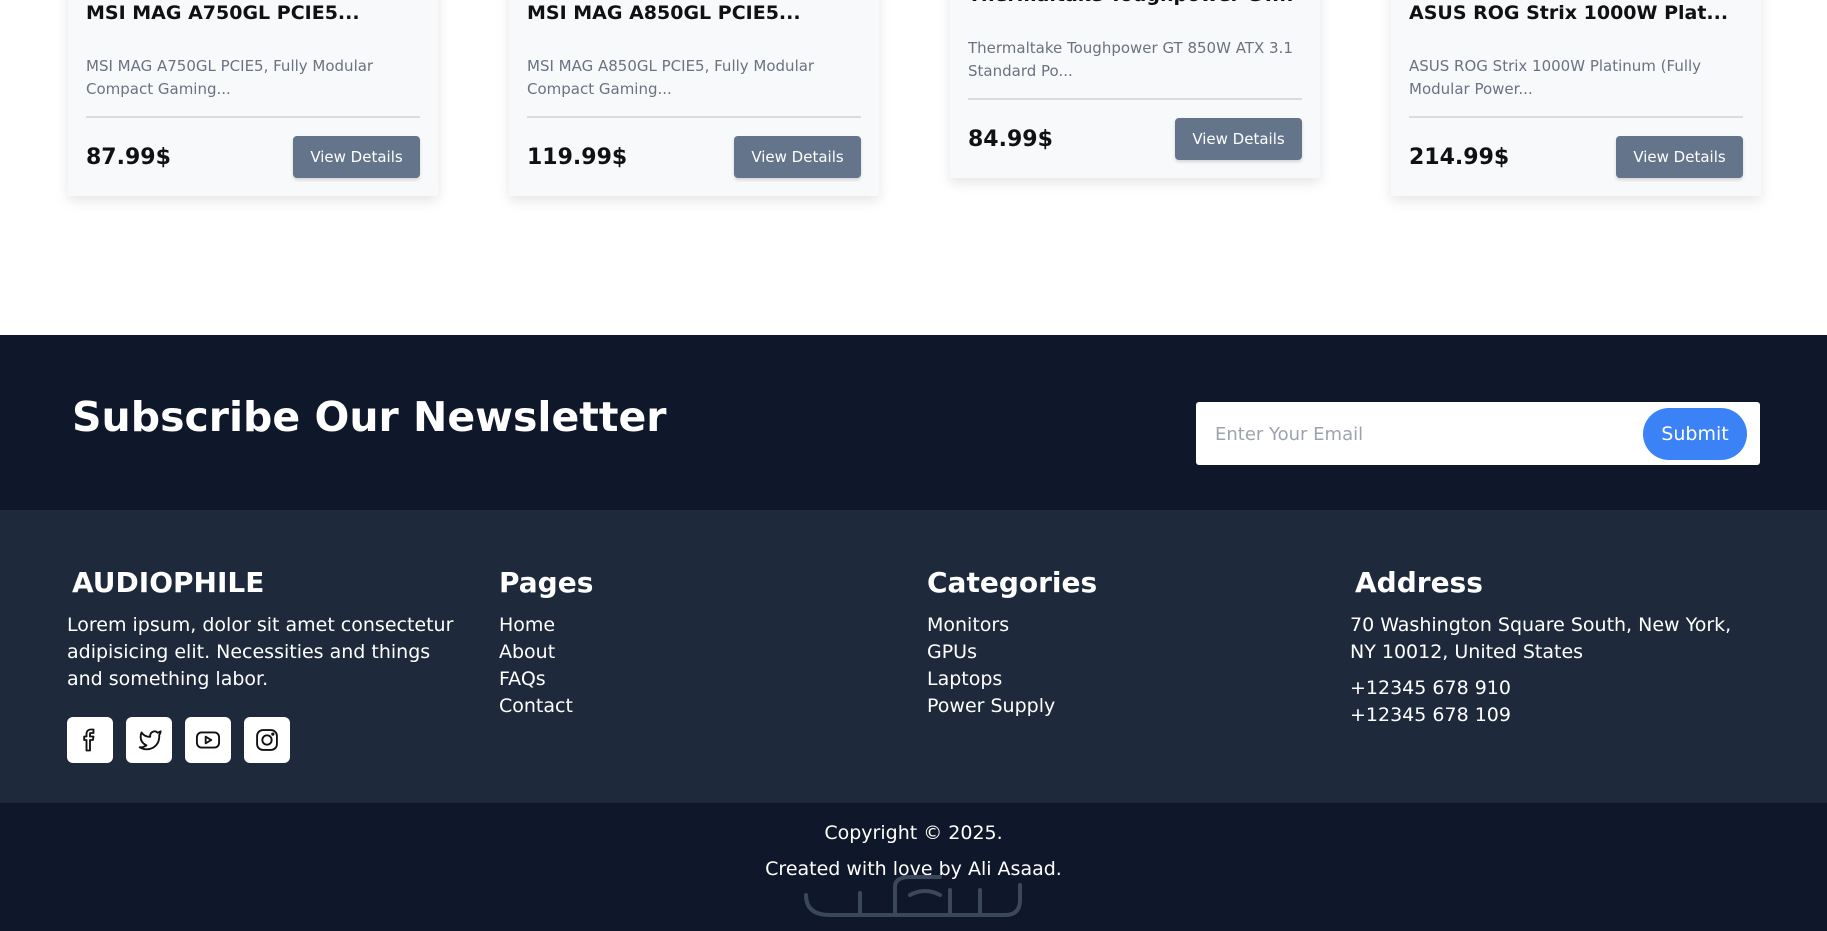  Describe the element at coordinates (689, 679) in the screenshot. I see `footer-link-faqs: FAQs` at that location.